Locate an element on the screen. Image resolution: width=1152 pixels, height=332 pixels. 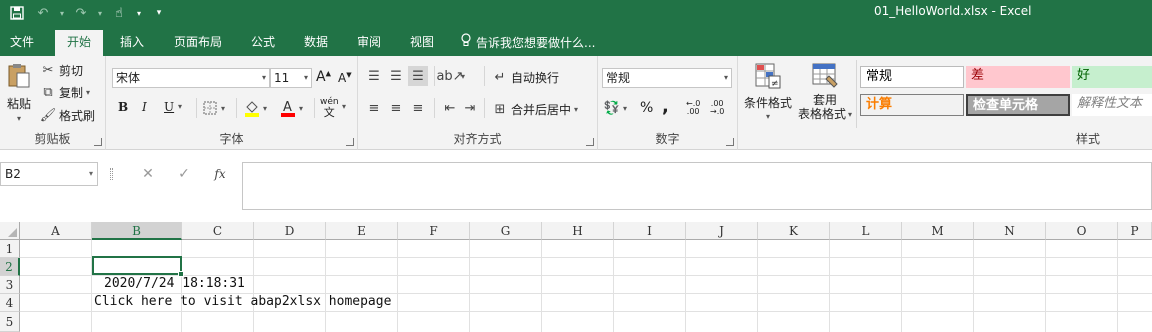
cell-style-good: 好 is located at coordinates (1112, 77).